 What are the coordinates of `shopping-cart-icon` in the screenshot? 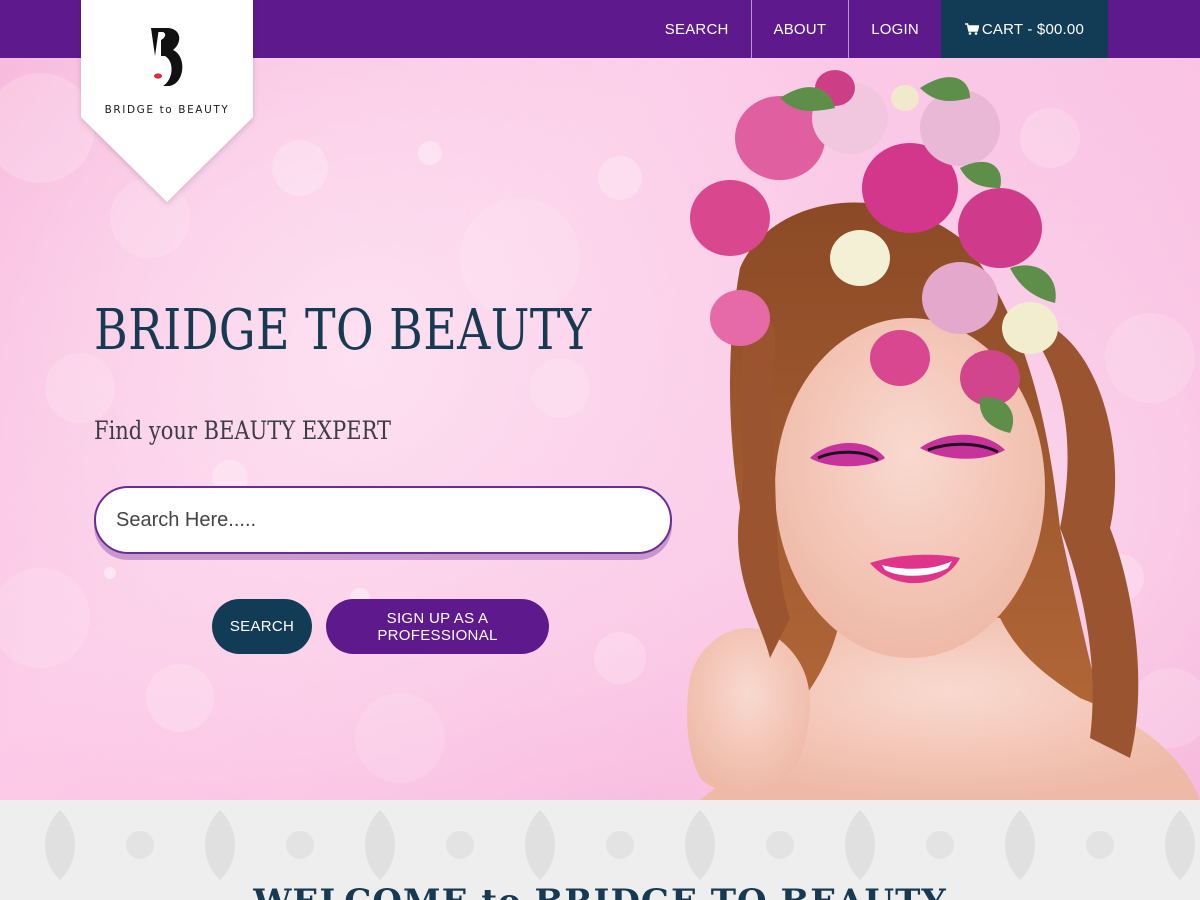 It's located at (971, 29).